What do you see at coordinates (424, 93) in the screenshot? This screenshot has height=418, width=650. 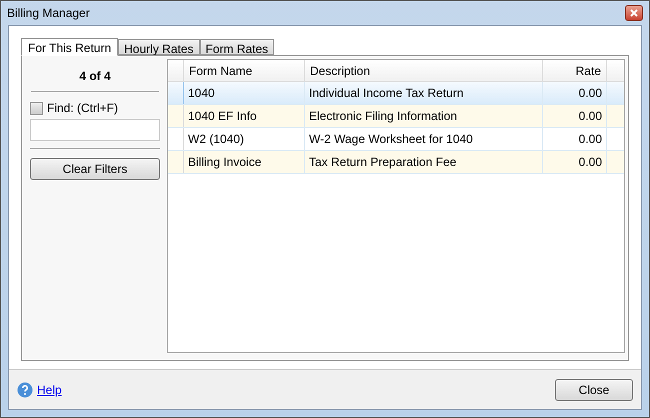 I see `table-cell: Individual Income Tax Return` at bounding box center [424, 93].